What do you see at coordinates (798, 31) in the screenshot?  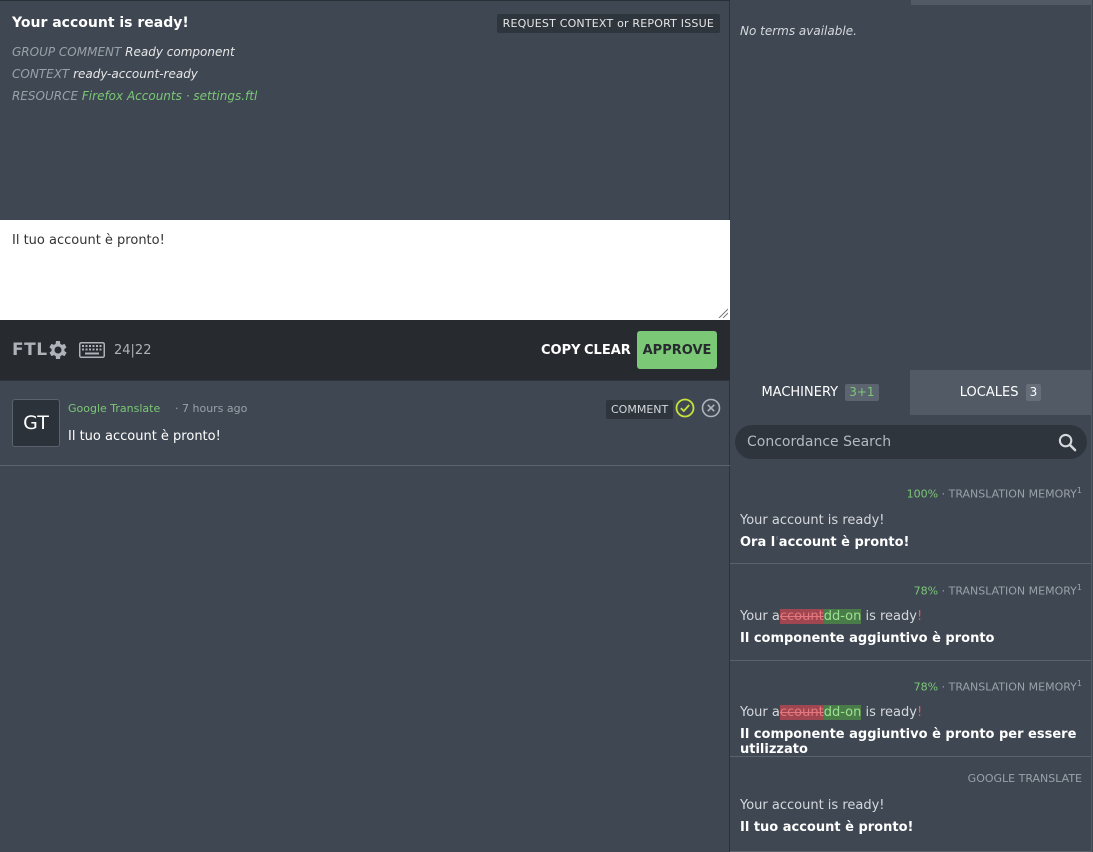 I see `no-terms-message: No terms available.` at bounding box center [798, 31].